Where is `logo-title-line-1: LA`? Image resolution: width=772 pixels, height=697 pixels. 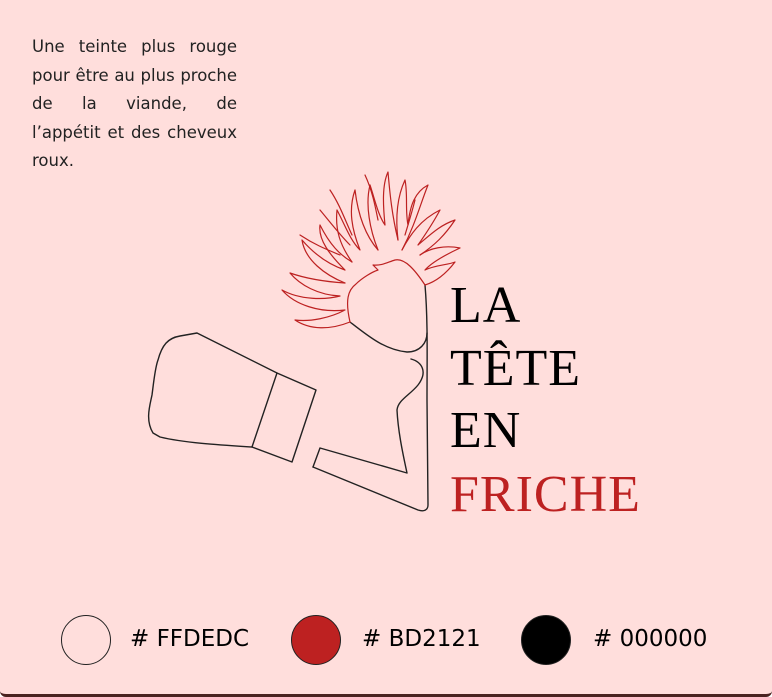 logo-title-line-1: LA is located at coordinates (486, 305).